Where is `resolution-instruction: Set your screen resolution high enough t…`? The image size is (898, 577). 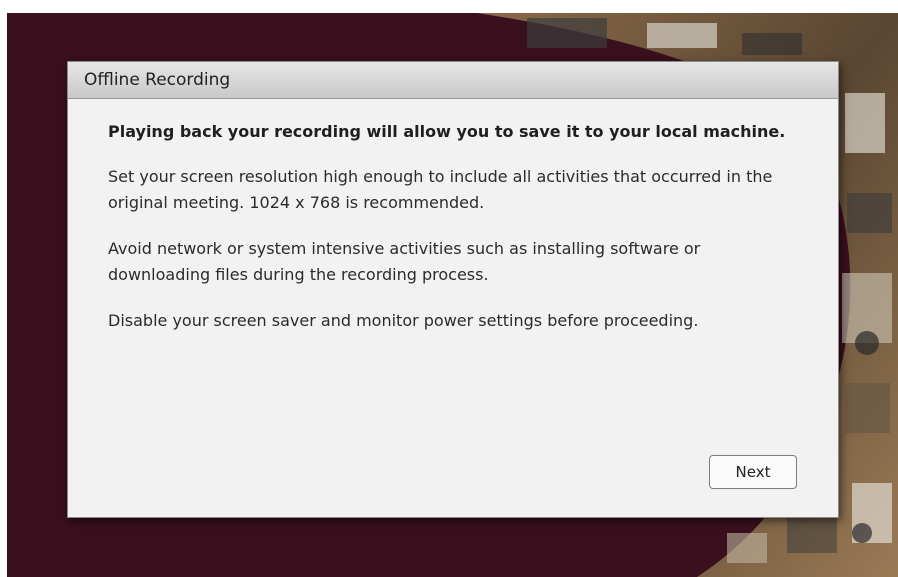 resolution-instruction: Set your screen resolution high enough t… is located at coordinates (440, 189).